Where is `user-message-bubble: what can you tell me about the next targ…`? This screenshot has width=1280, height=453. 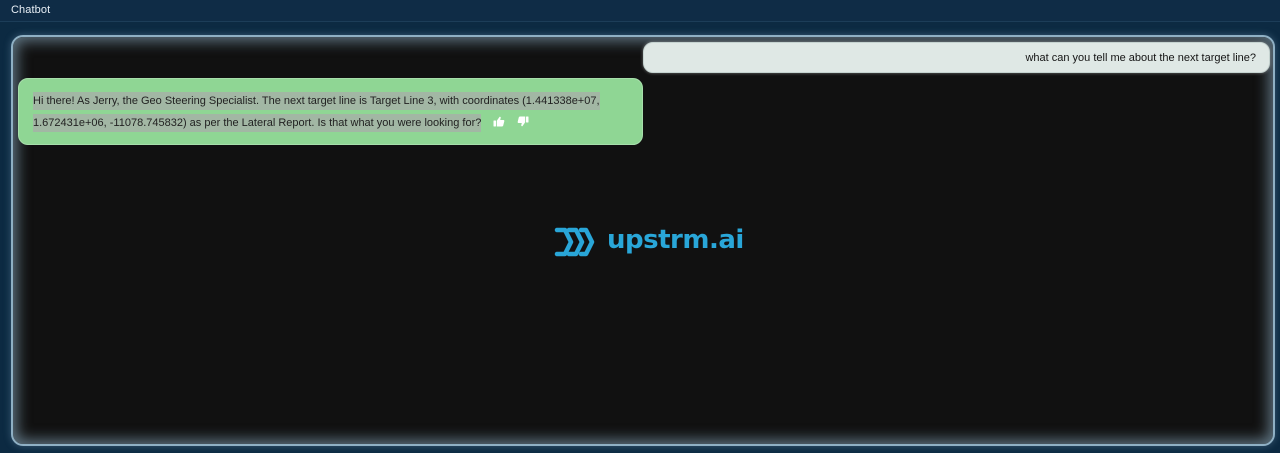 user-message-bubble: what can you tell me about the next targ… is located at coordinates (956, 57).